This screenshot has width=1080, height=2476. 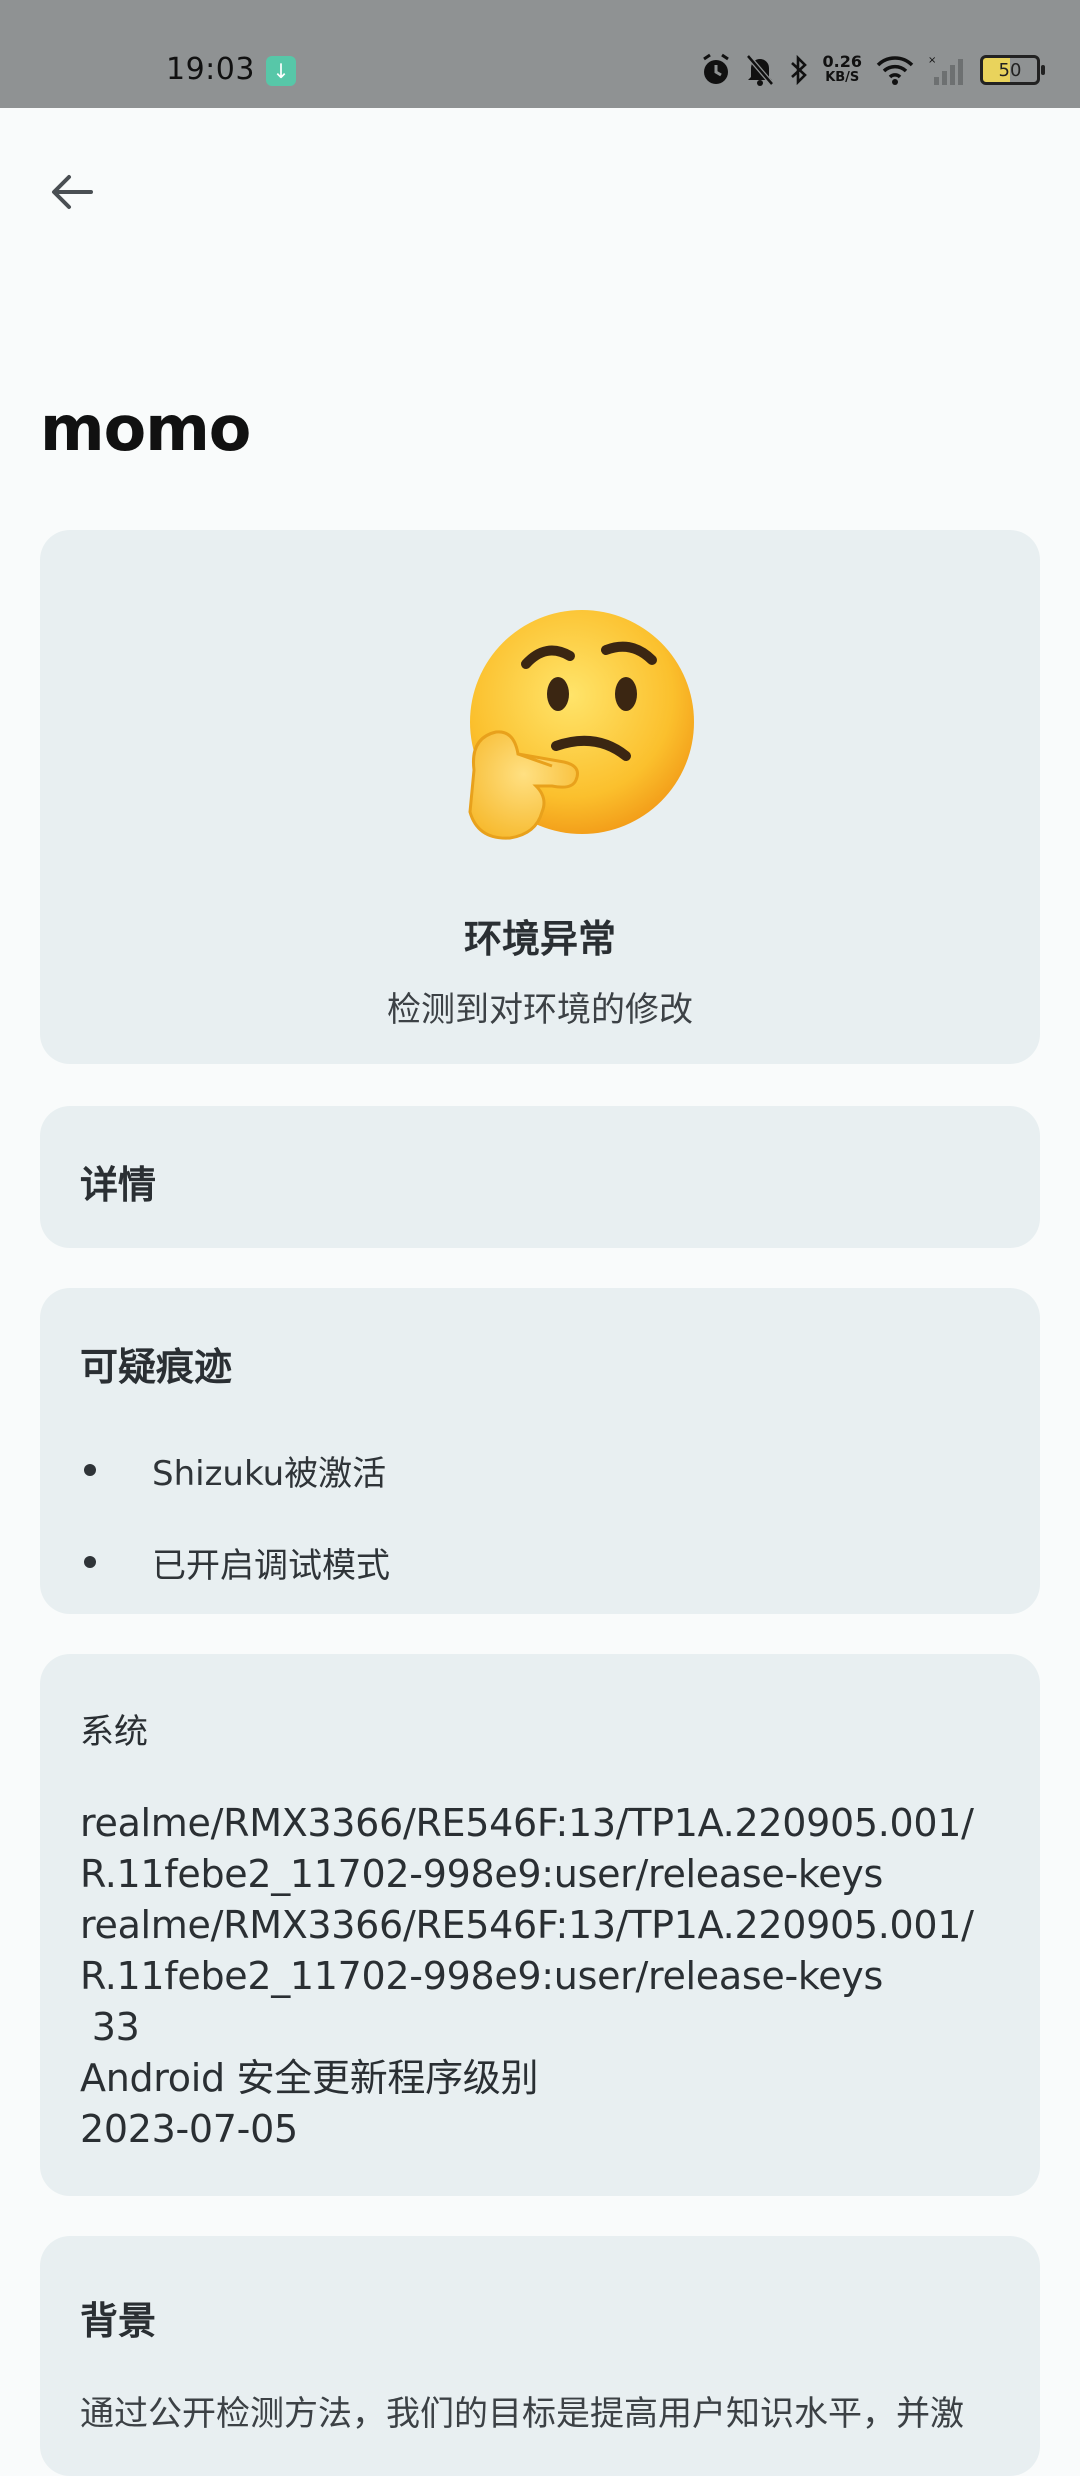 I want to click on background-card: 背景 通过公开检测方法，我们的目标是提高用户知识水平，并激, so click(x=540, y=2356).